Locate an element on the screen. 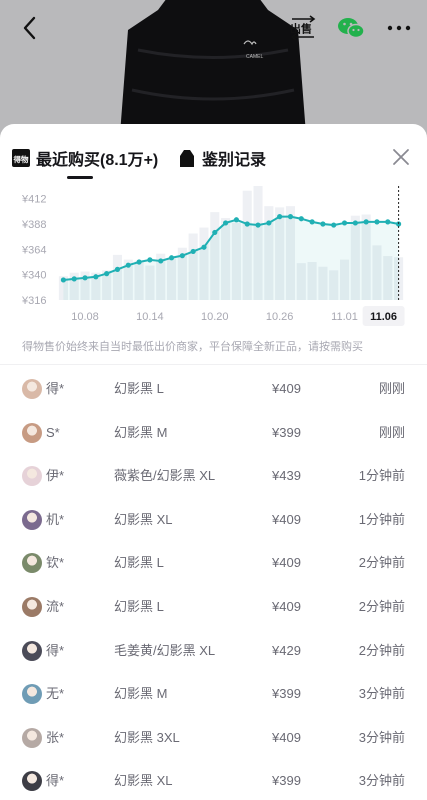  purchase-row: 伊* 薇紫色/幻影黑 XL ¥439 1分钟前 is located at coordinates (213, 476).